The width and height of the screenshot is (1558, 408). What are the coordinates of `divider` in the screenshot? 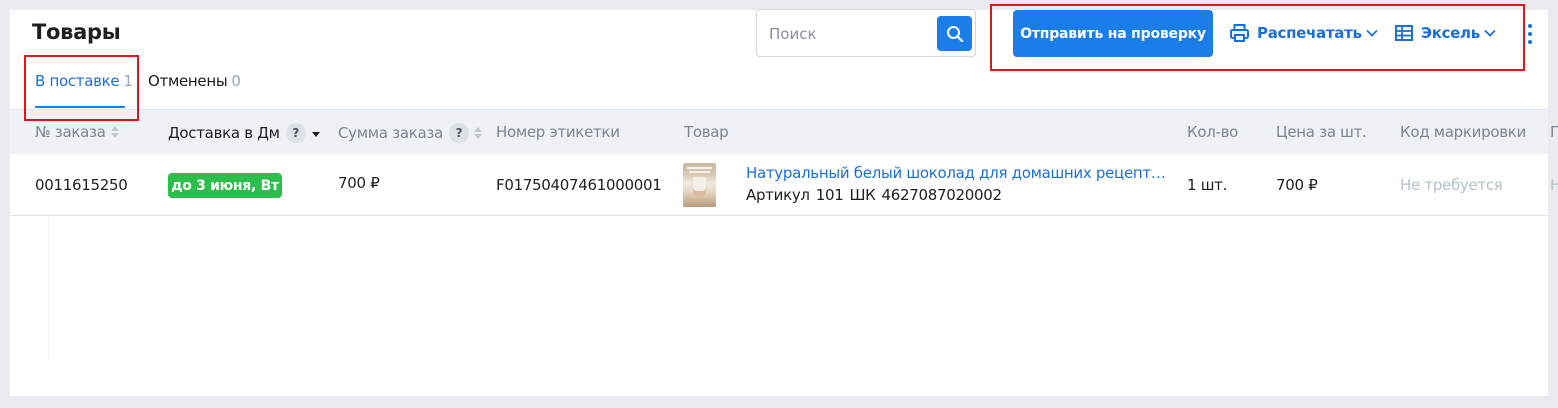 It's located at (48, 288).